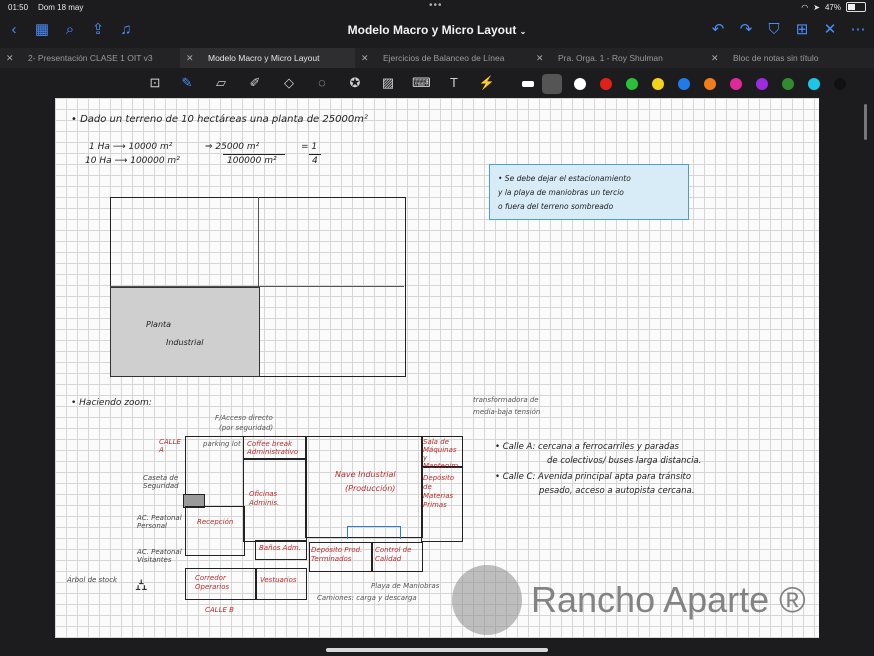 This screenshot has height=656, width=874. Describe the element at coordinates (393, 554) in the screenshot. I see `label-control: Control de Calidad` at that location.